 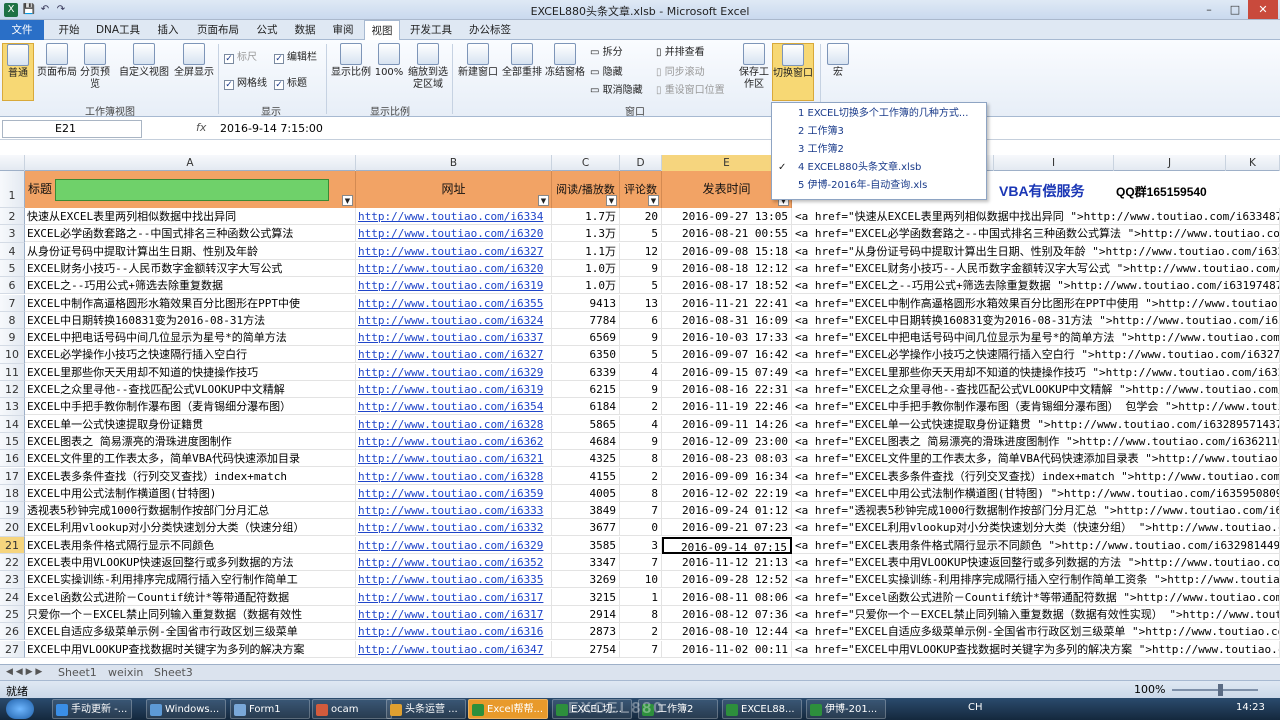 What do you see at coordinates (343, 30) in the screenshot?
I see `tab-review: 审阅` at bounding box center [343, 30].